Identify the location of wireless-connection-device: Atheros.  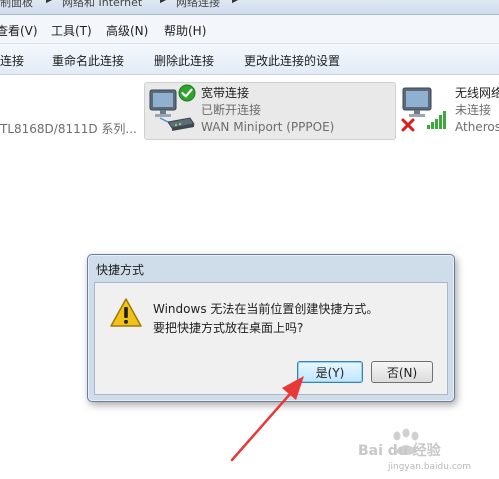
(477, 127).